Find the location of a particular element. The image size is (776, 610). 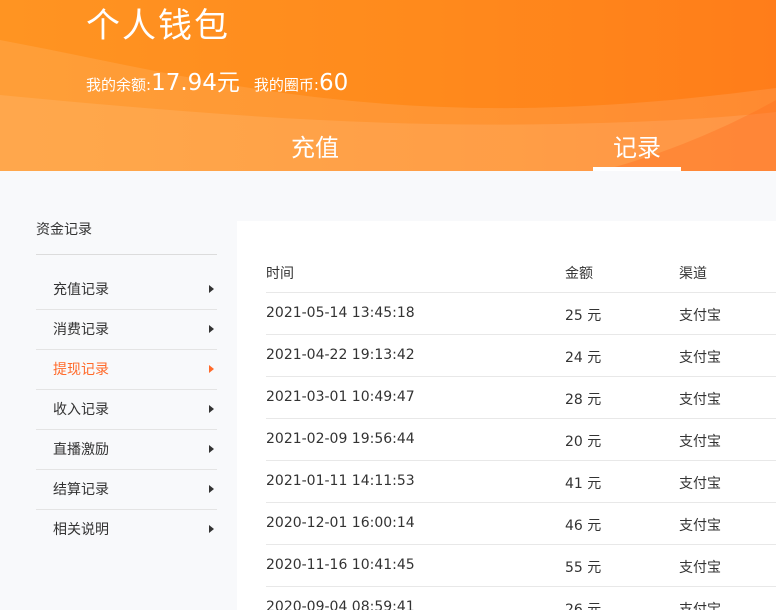

table-row: 2020-12-01 16:00:14 46 元 支付宝 is located at coordinates (521, 524).